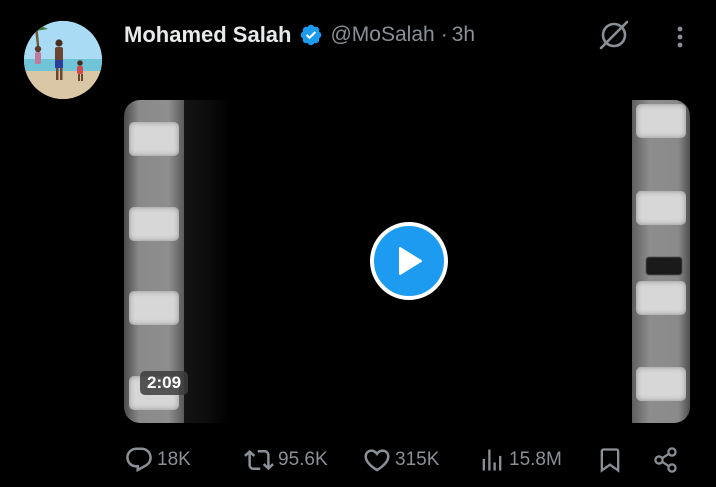 This screenshot has height=487, width=716. What do you see at coordinates (303, 459) in the screenshot?
I see `repost-count: 95.6K` at bounding box center [303, 459].